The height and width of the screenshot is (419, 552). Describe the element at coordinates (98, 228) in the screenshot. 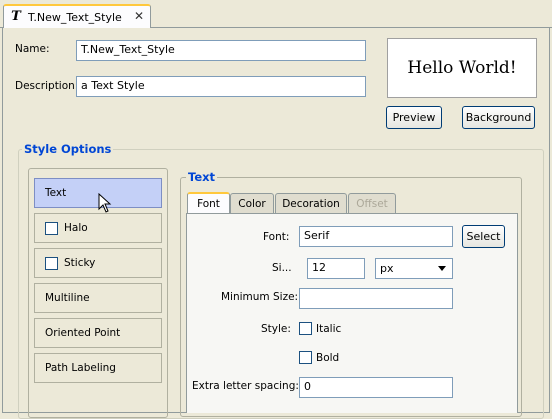

I see `option-halo: Halo` at that location.